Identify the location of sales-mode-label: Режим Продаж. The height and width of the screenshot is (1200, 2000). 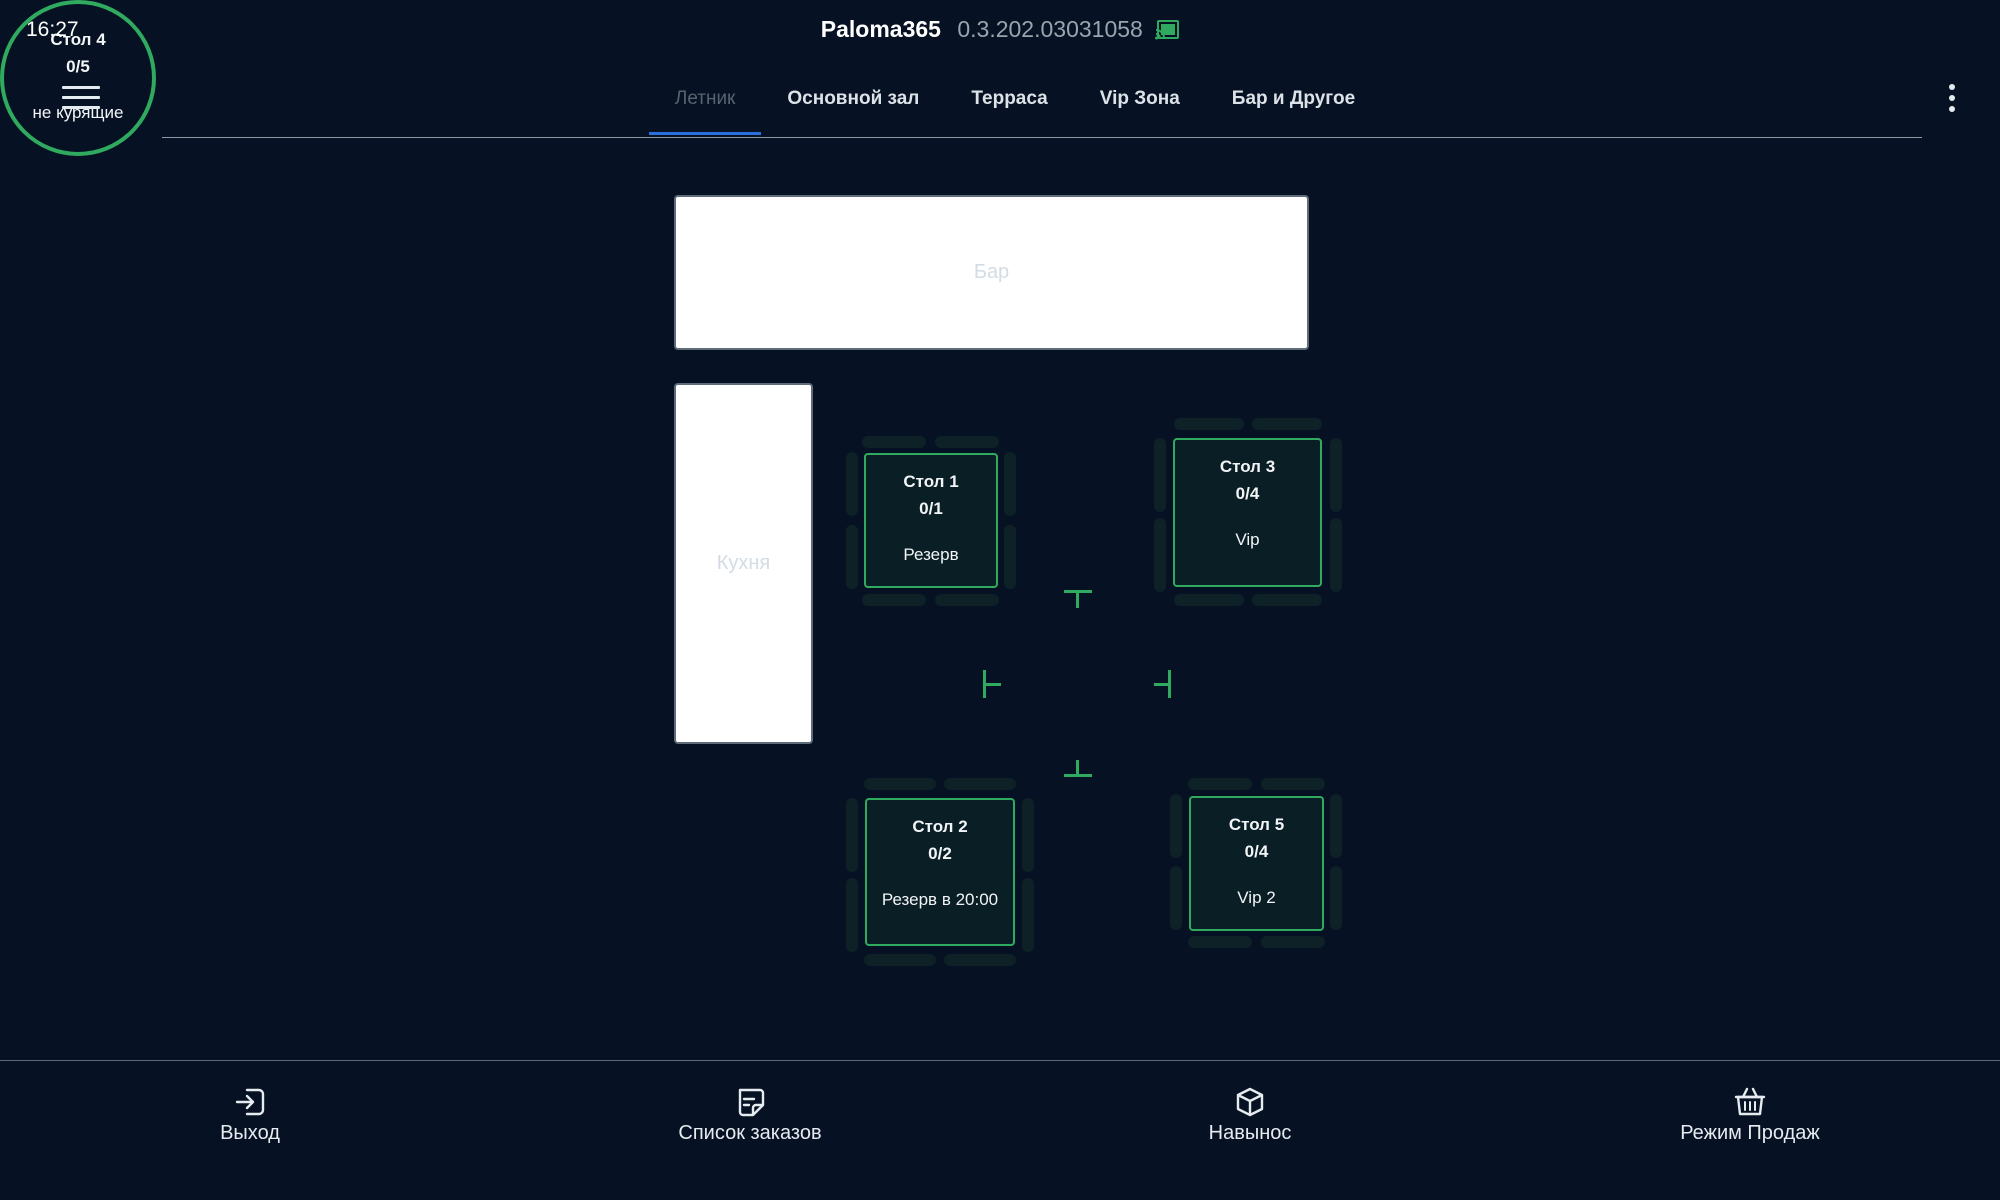
(1750, 1133).